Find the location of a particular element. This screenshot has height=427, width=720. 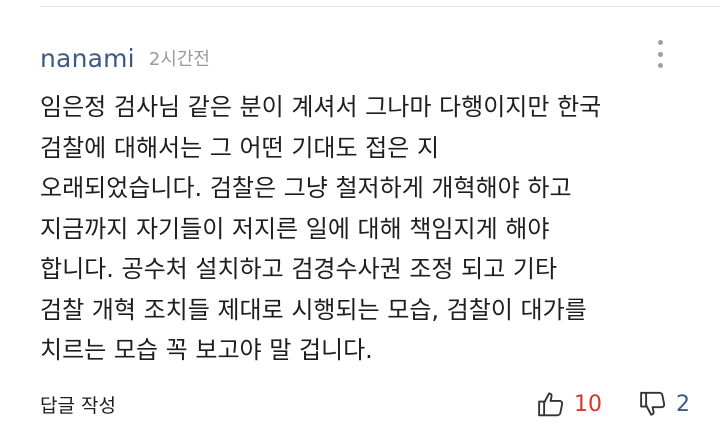

comment-line: 지금까지 자기들이 저지른 일에 대해 책임지게 해야 is located at coordinates (295, 228).